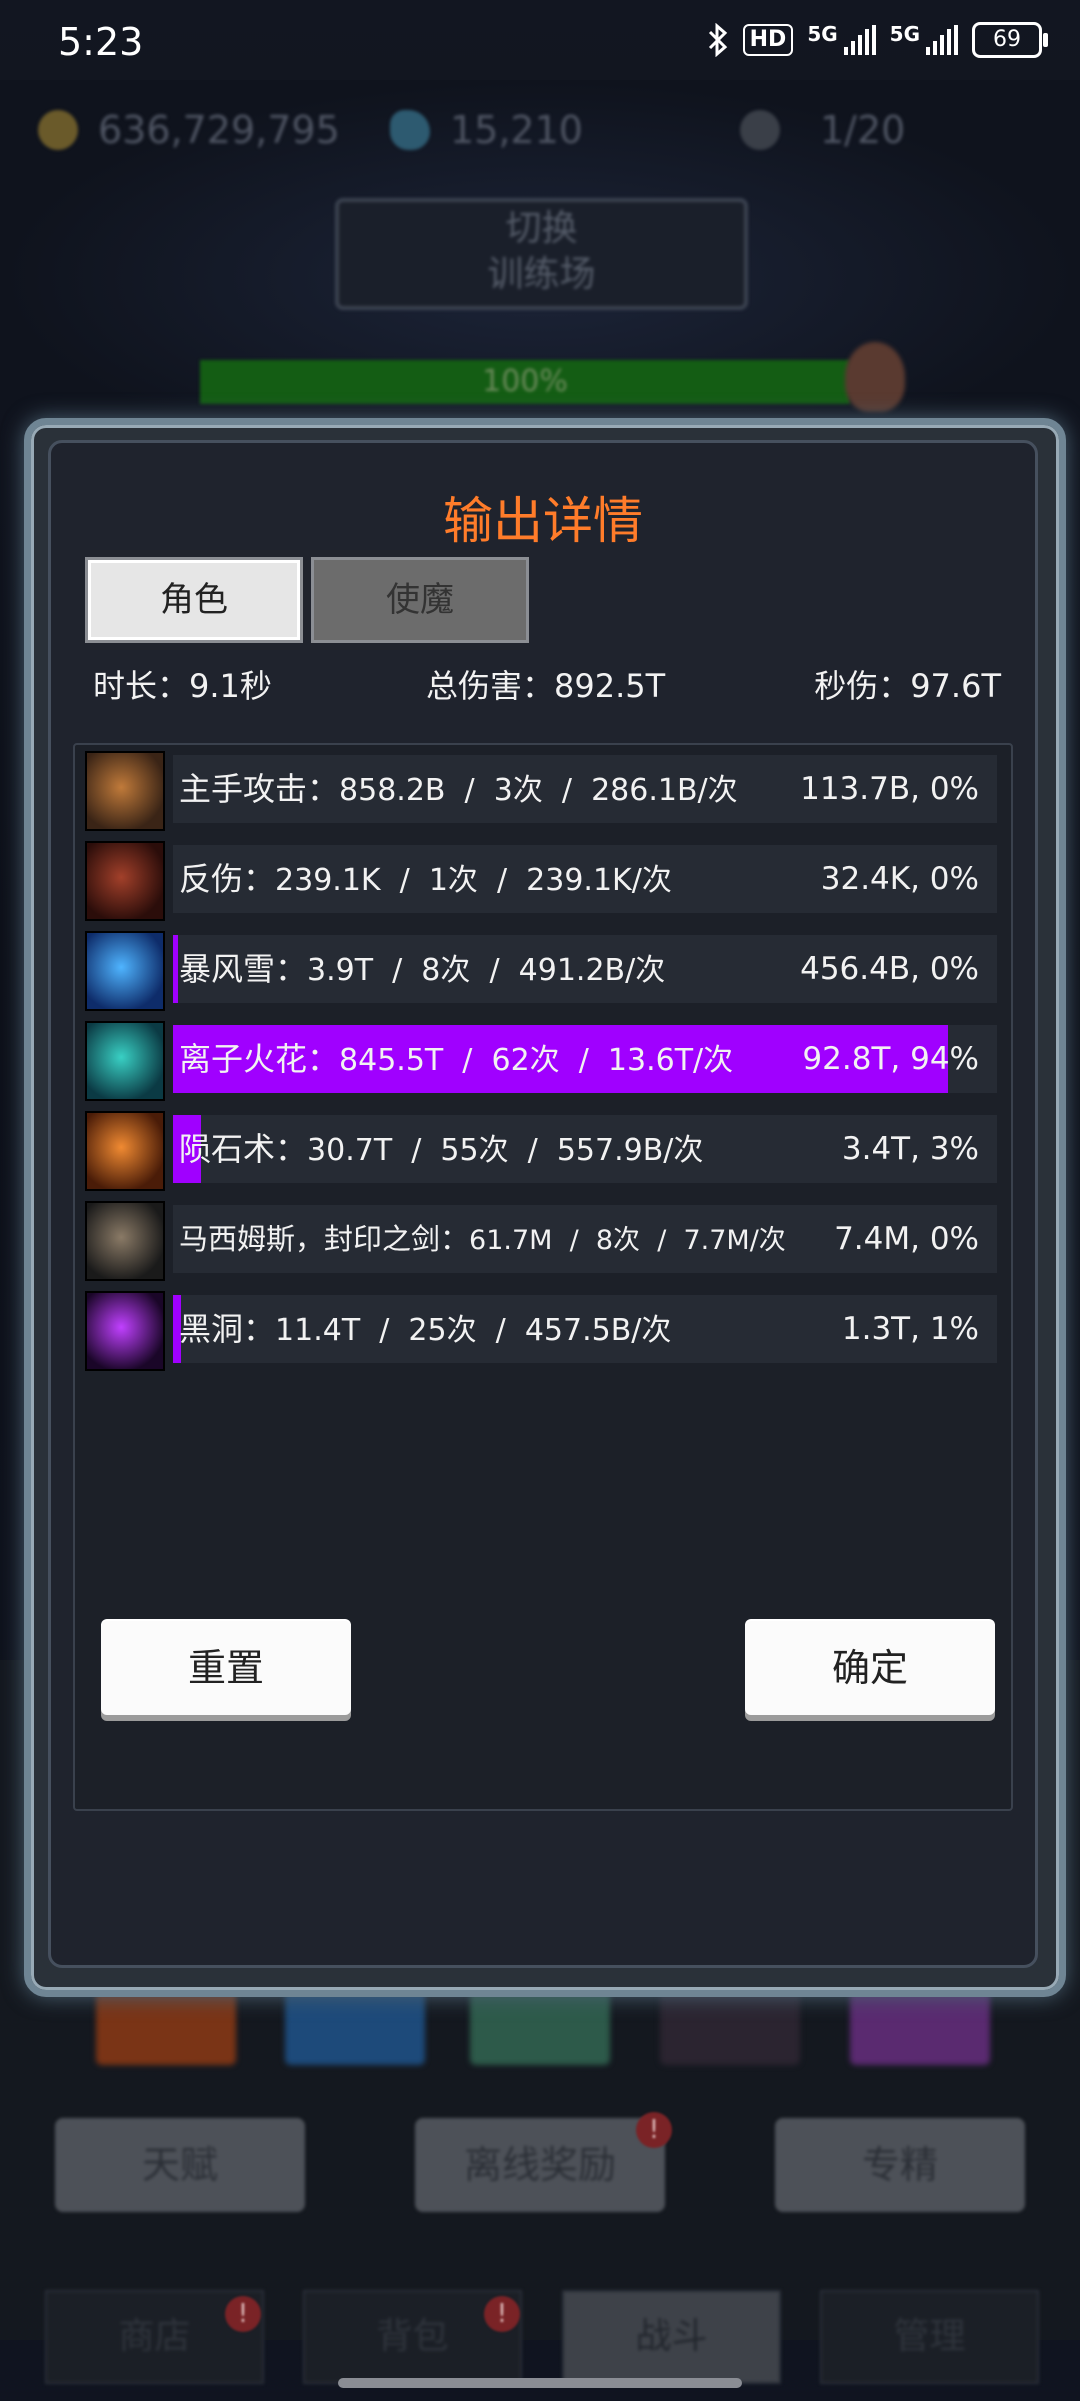  I want to click on damage-row: 离子火花：845.5T / 62次 / 13.6T/次 92.8T, 94%, so click(541, 1061).